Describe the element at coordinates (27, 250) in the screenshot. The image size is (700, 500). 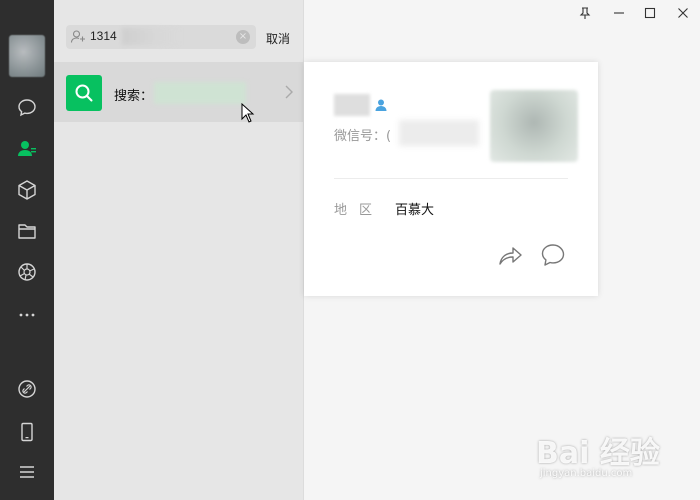
I see `sidebar` at that location.